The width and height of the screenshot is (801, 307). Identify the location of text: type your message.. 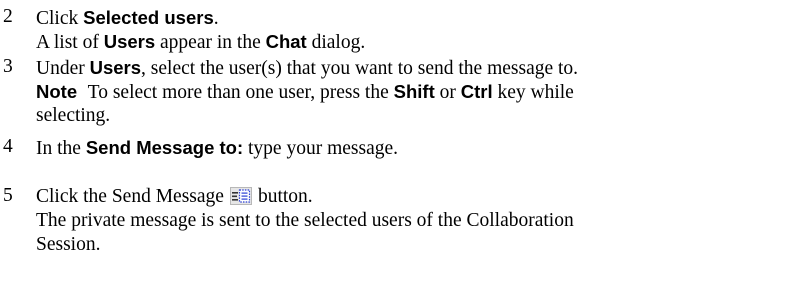
(321, 148).